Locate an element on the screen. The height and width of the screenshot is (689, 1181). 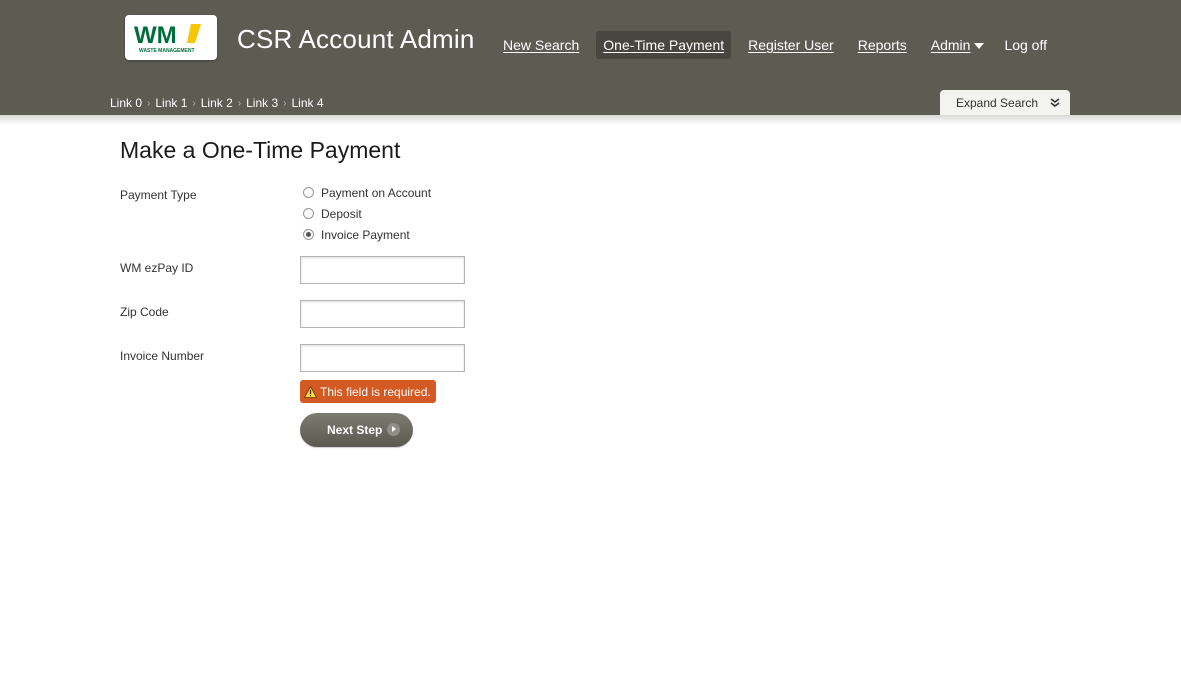
wm-logo-icon: WM WASTE MANAGEMENT is located at coordinates (167, 38).